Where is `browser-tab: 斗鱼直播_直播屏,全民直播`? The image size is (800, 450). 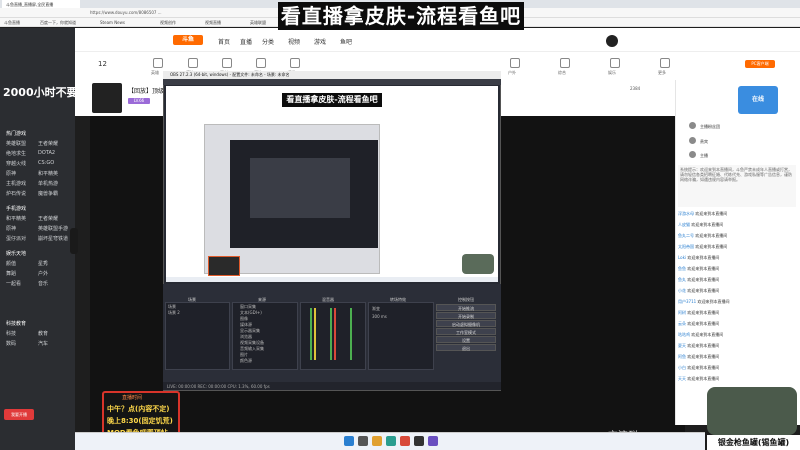
browser-tab: 斗鱼直播_直播屏,全民直播 is located at coordinates (41, 4).